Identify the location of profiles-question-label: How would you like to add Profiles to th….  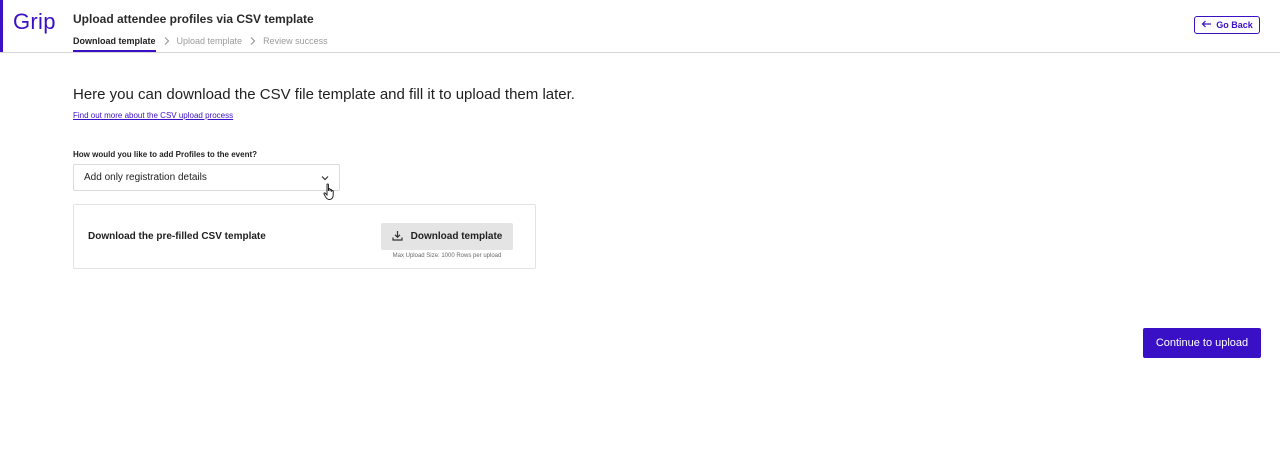
(165, 154).